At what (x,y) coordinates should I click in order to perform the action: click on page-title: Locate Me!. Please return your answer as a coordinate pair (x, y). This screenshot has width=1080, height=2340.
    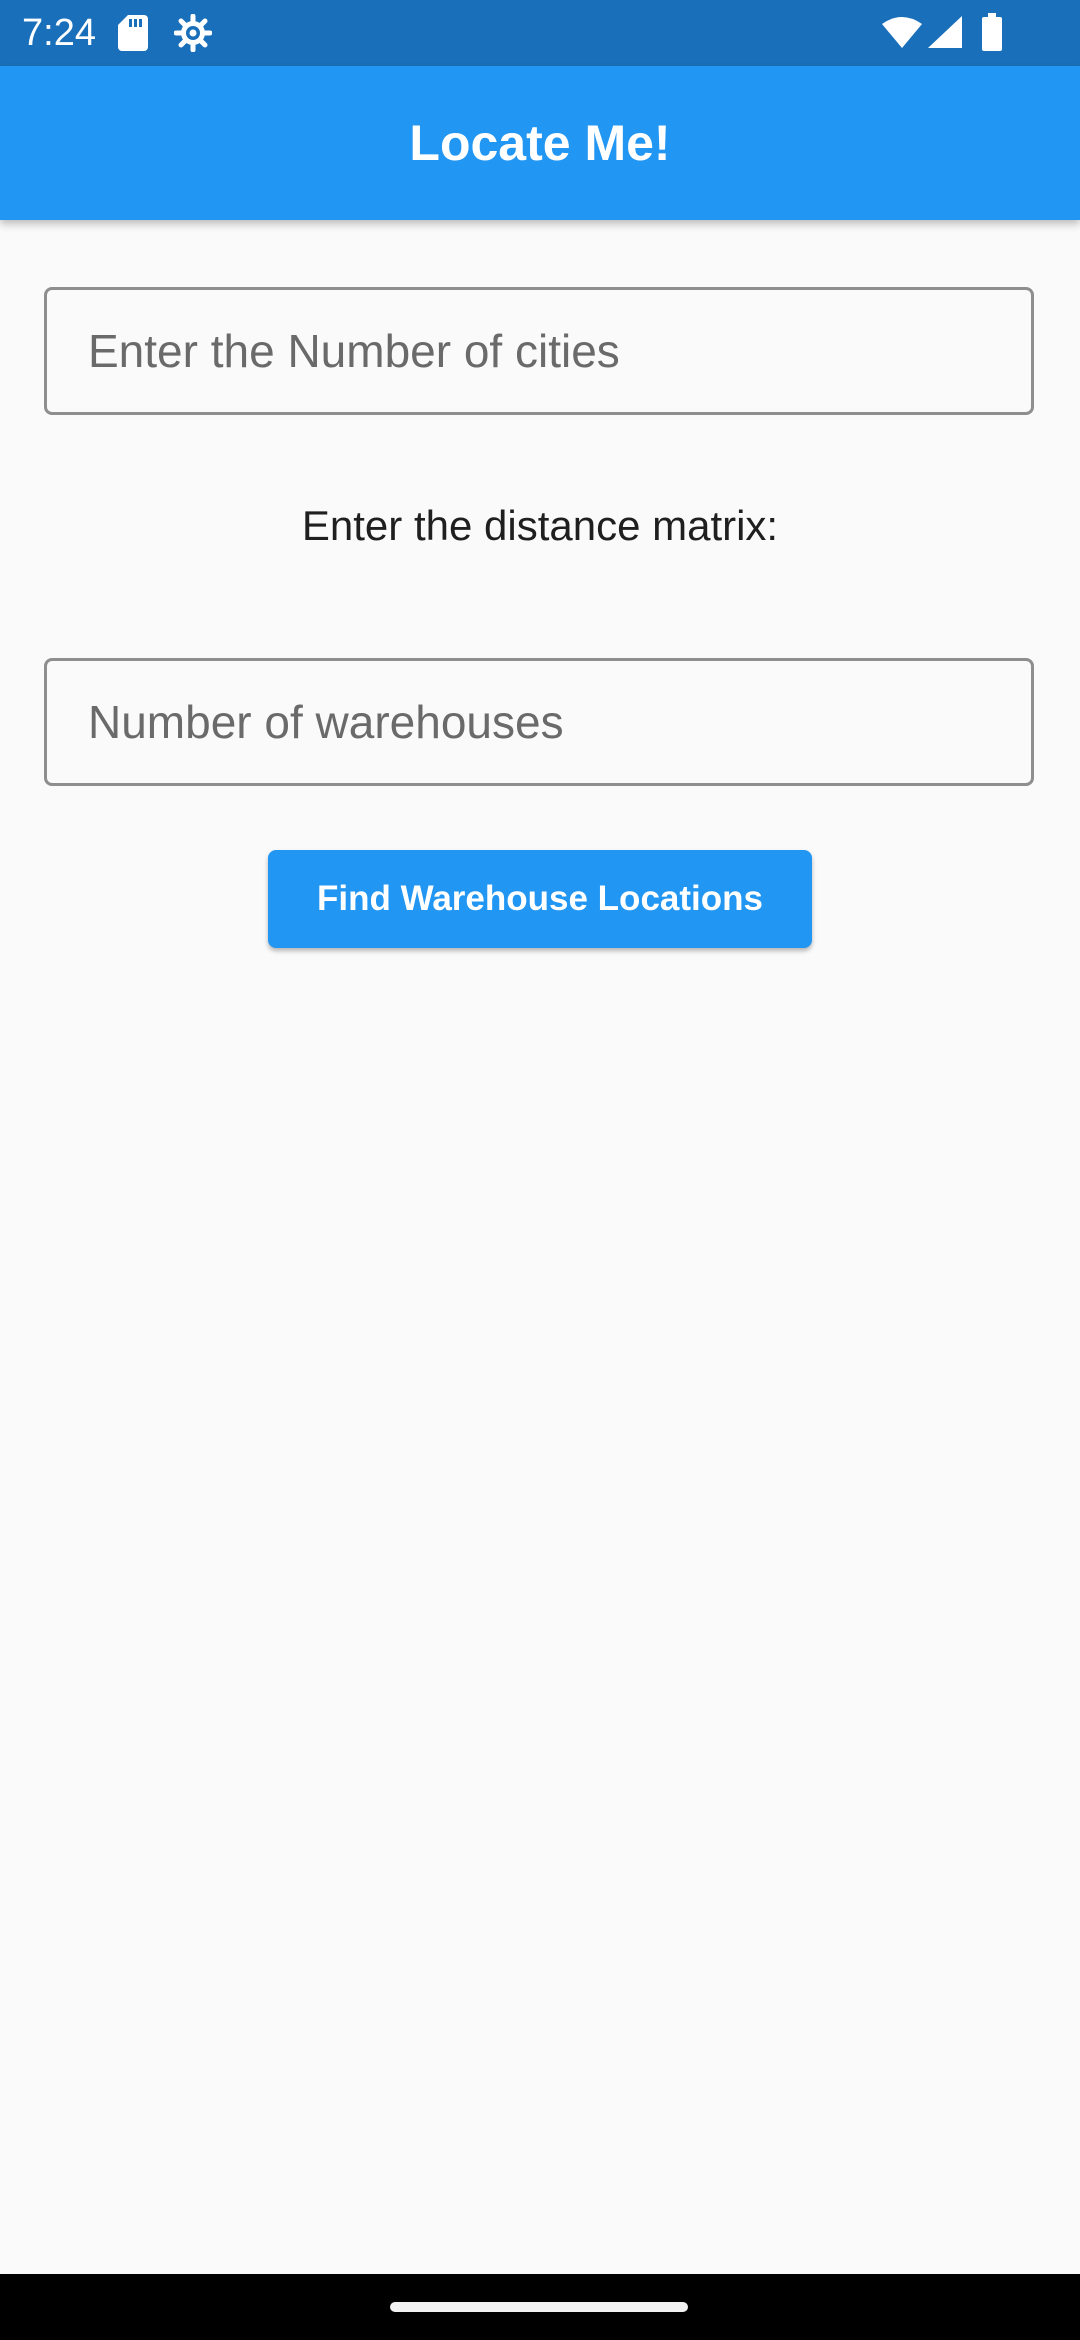
    Looking at the image, I should click on (540, 143).